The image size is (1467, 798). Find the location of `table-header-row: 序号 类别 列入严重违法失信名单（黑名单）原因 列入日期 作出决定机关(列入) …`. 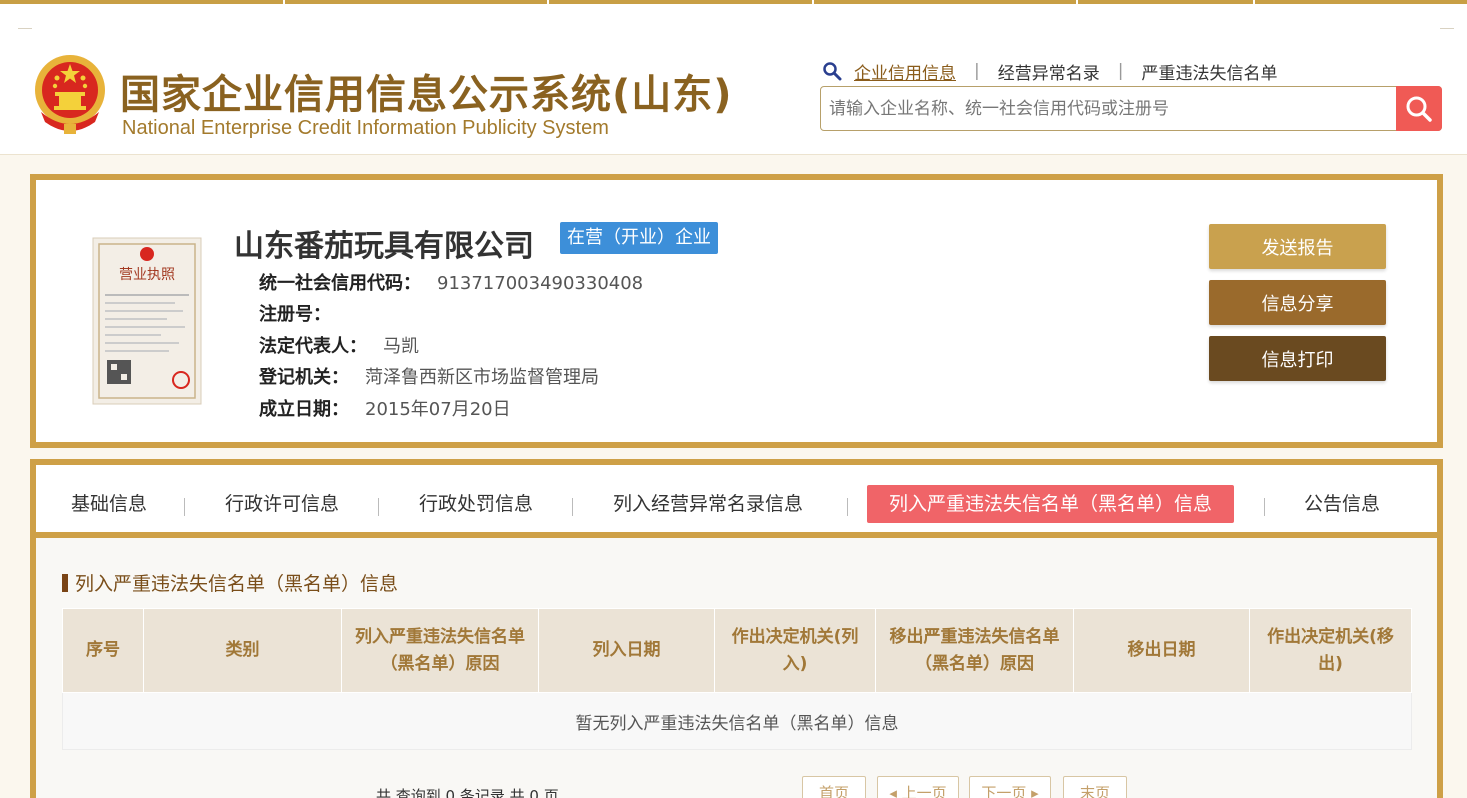

table-header-row: 序号 类别 列入严重违法失信名单（黑名单）原因 列入日期 作出决定机关(列入) … is located at coordinates (737, 650).